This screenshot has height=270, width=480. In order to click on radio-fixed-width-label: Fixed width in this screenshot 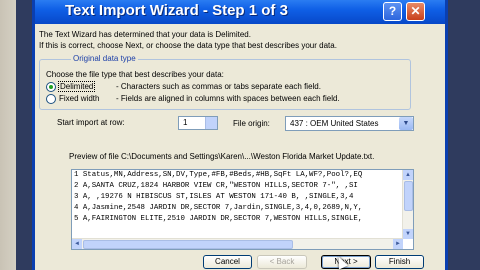, I will do `click(79, 98)`.